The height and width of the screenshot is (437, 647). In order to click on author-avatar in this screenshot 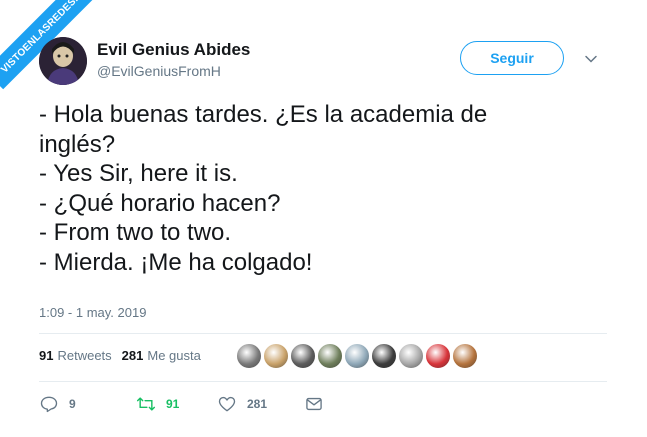, I will do `click(63, 61)`.